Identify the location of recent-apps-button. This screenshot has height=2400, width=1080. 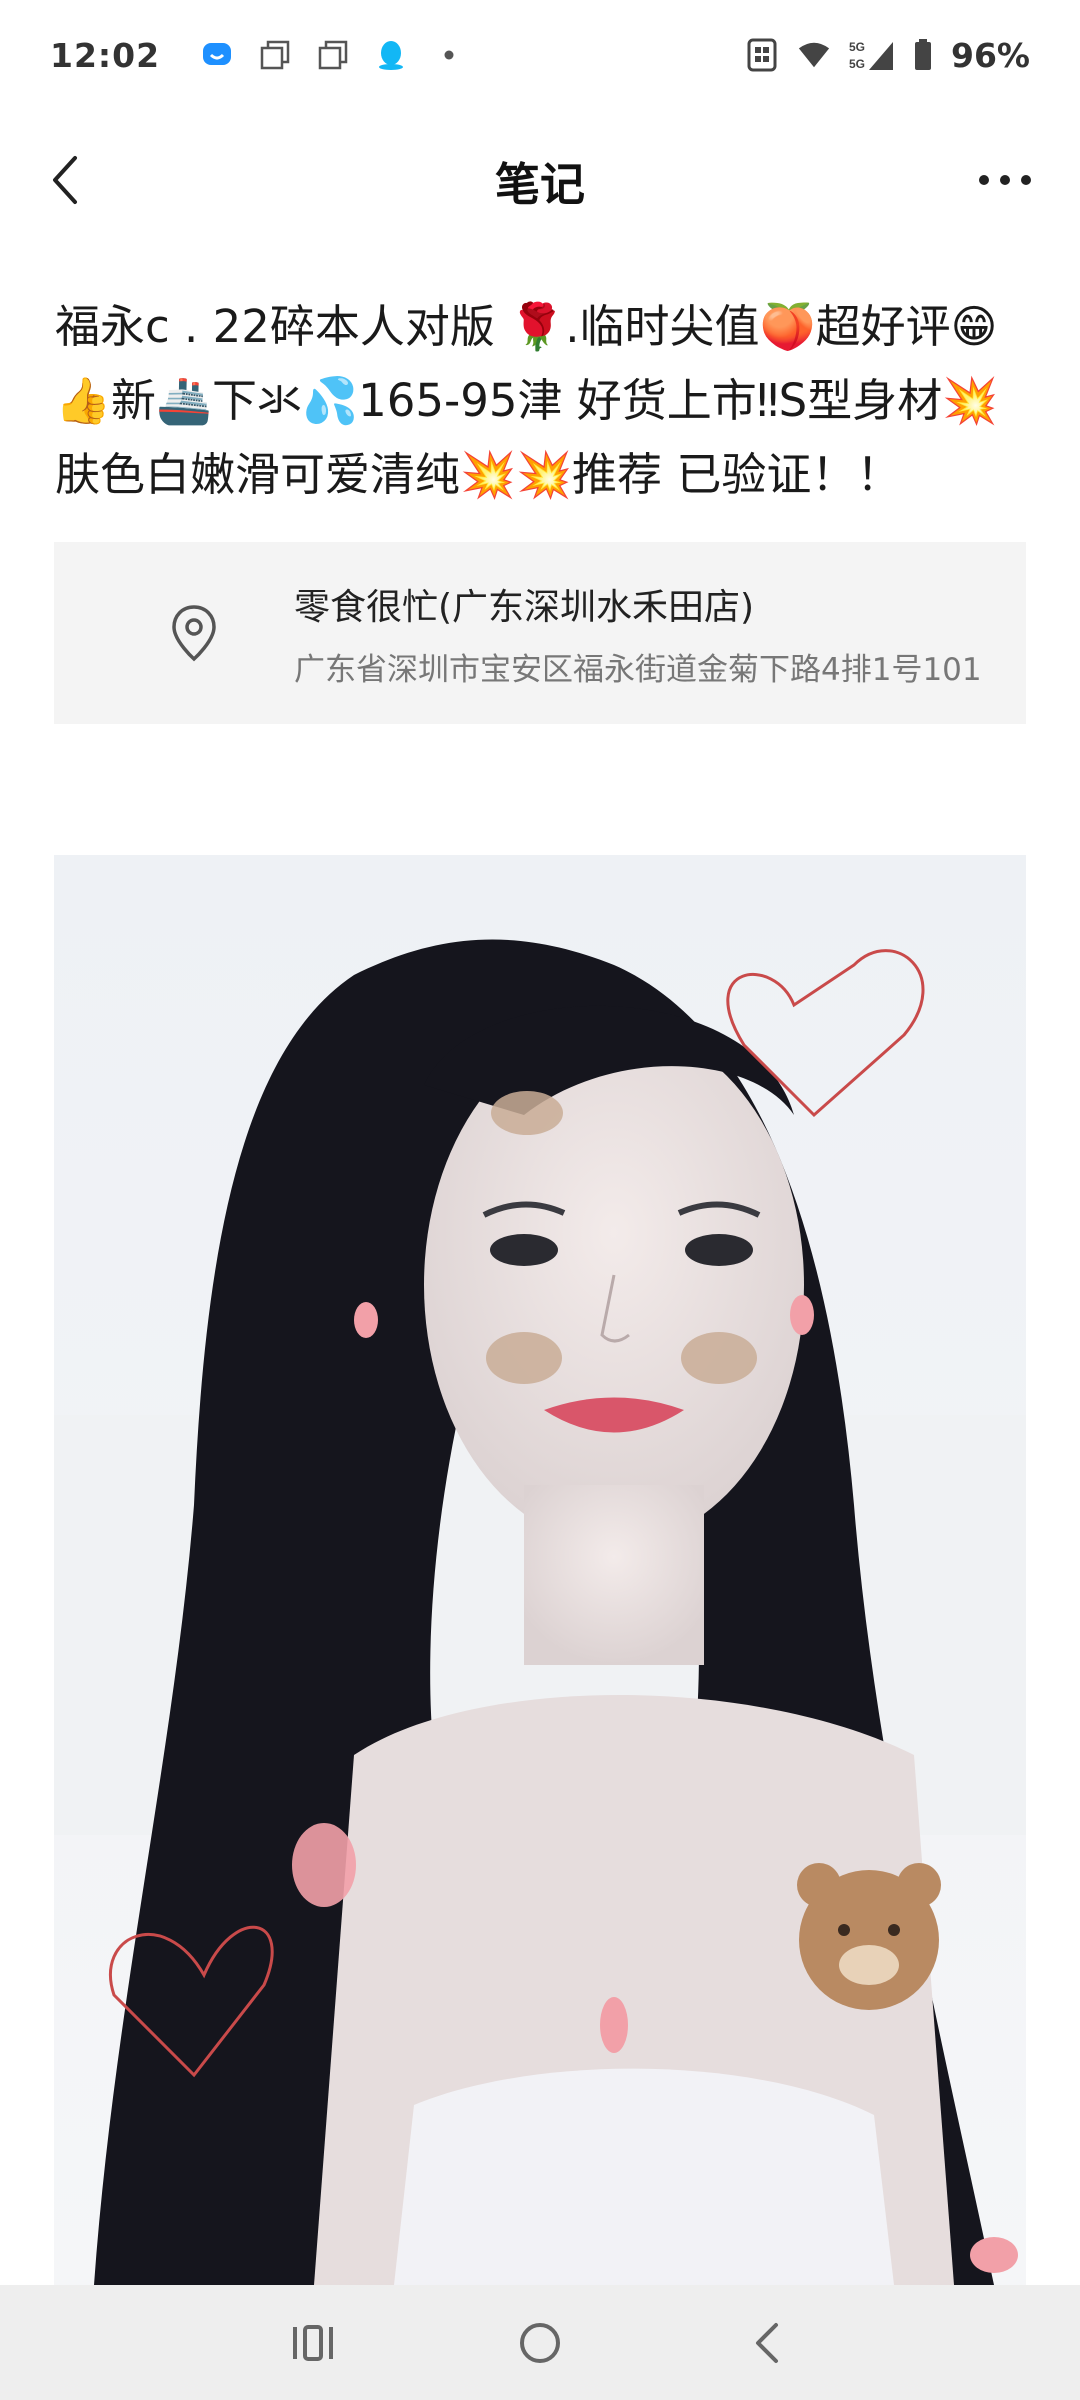
(313, 2343).